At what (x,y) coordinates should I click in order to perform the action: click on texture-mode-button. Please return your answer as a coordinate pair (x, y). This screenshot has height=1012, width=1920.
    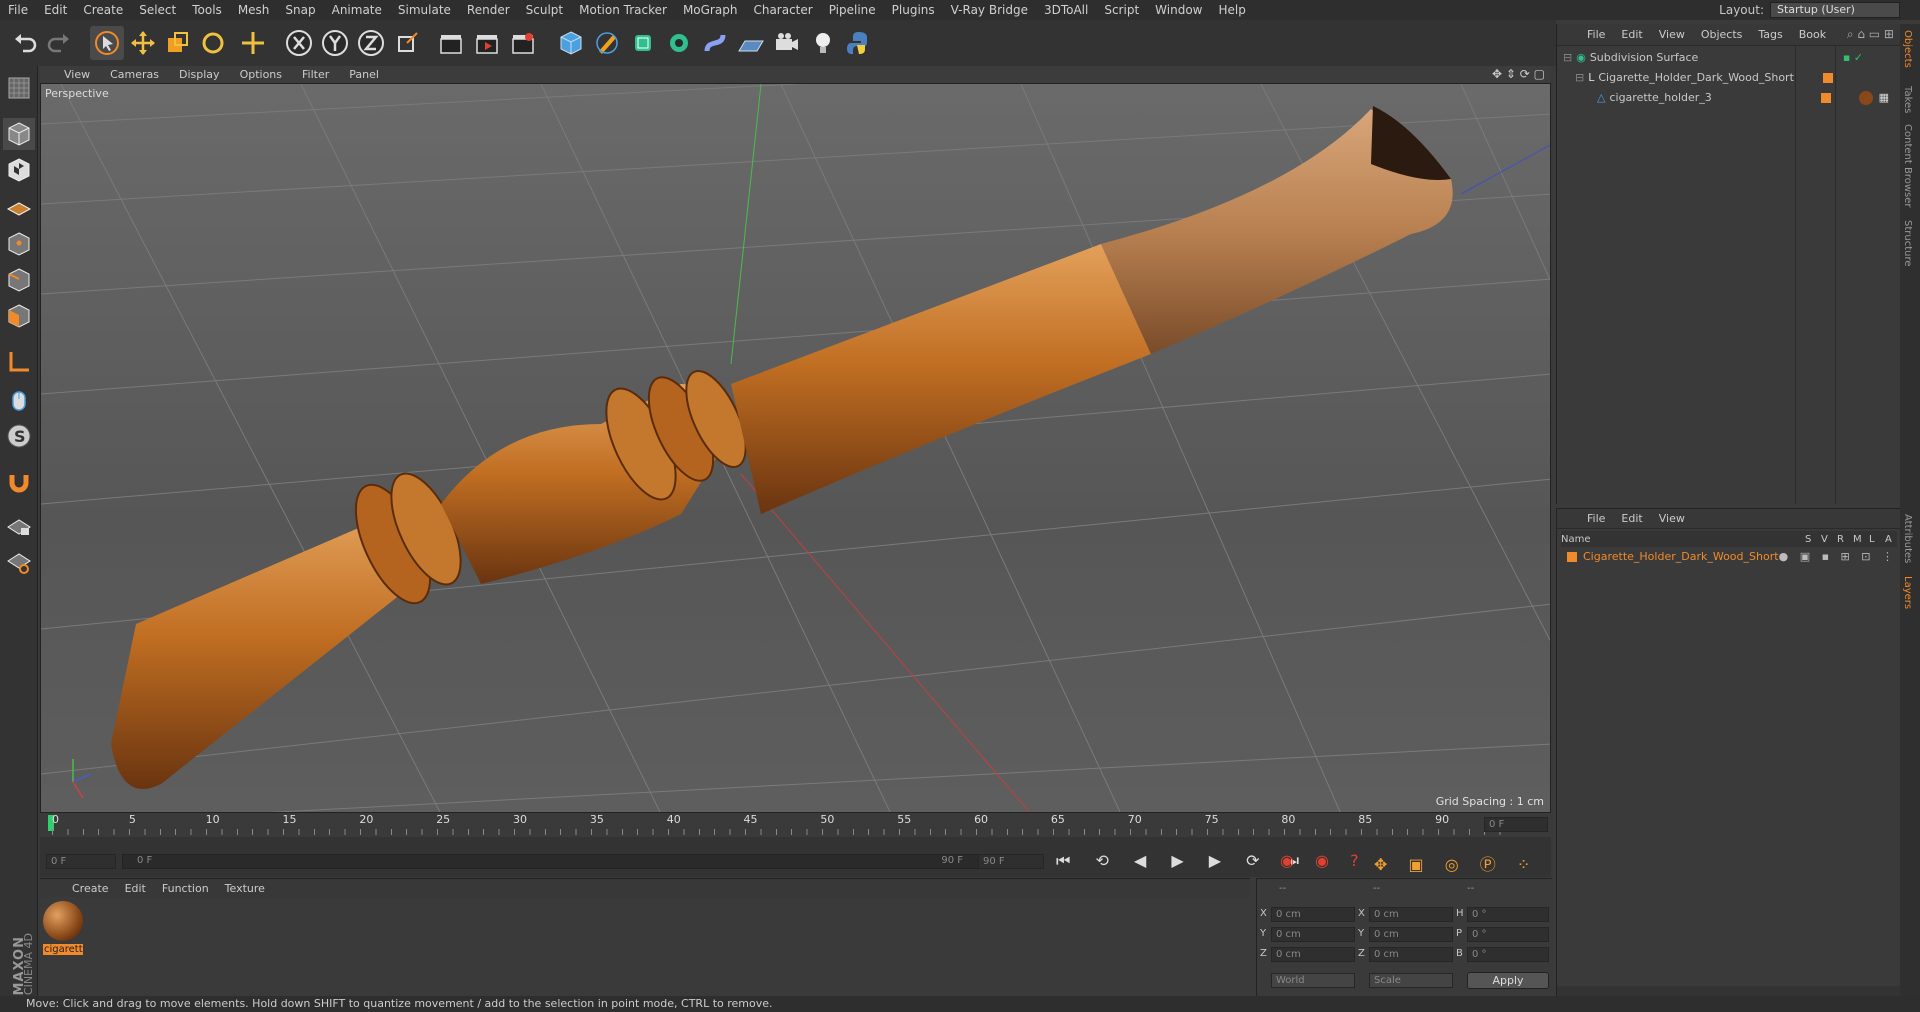
    Looking at the image, I should click on (19, 170).